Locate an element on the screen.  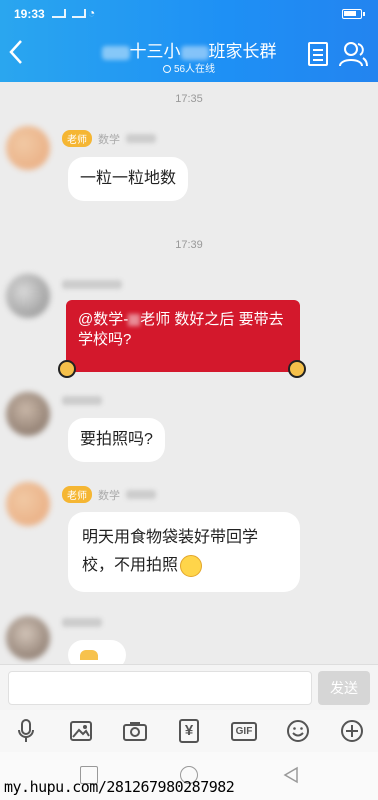
relieved-face-emoji-icon is located at coordinates (191, 565).